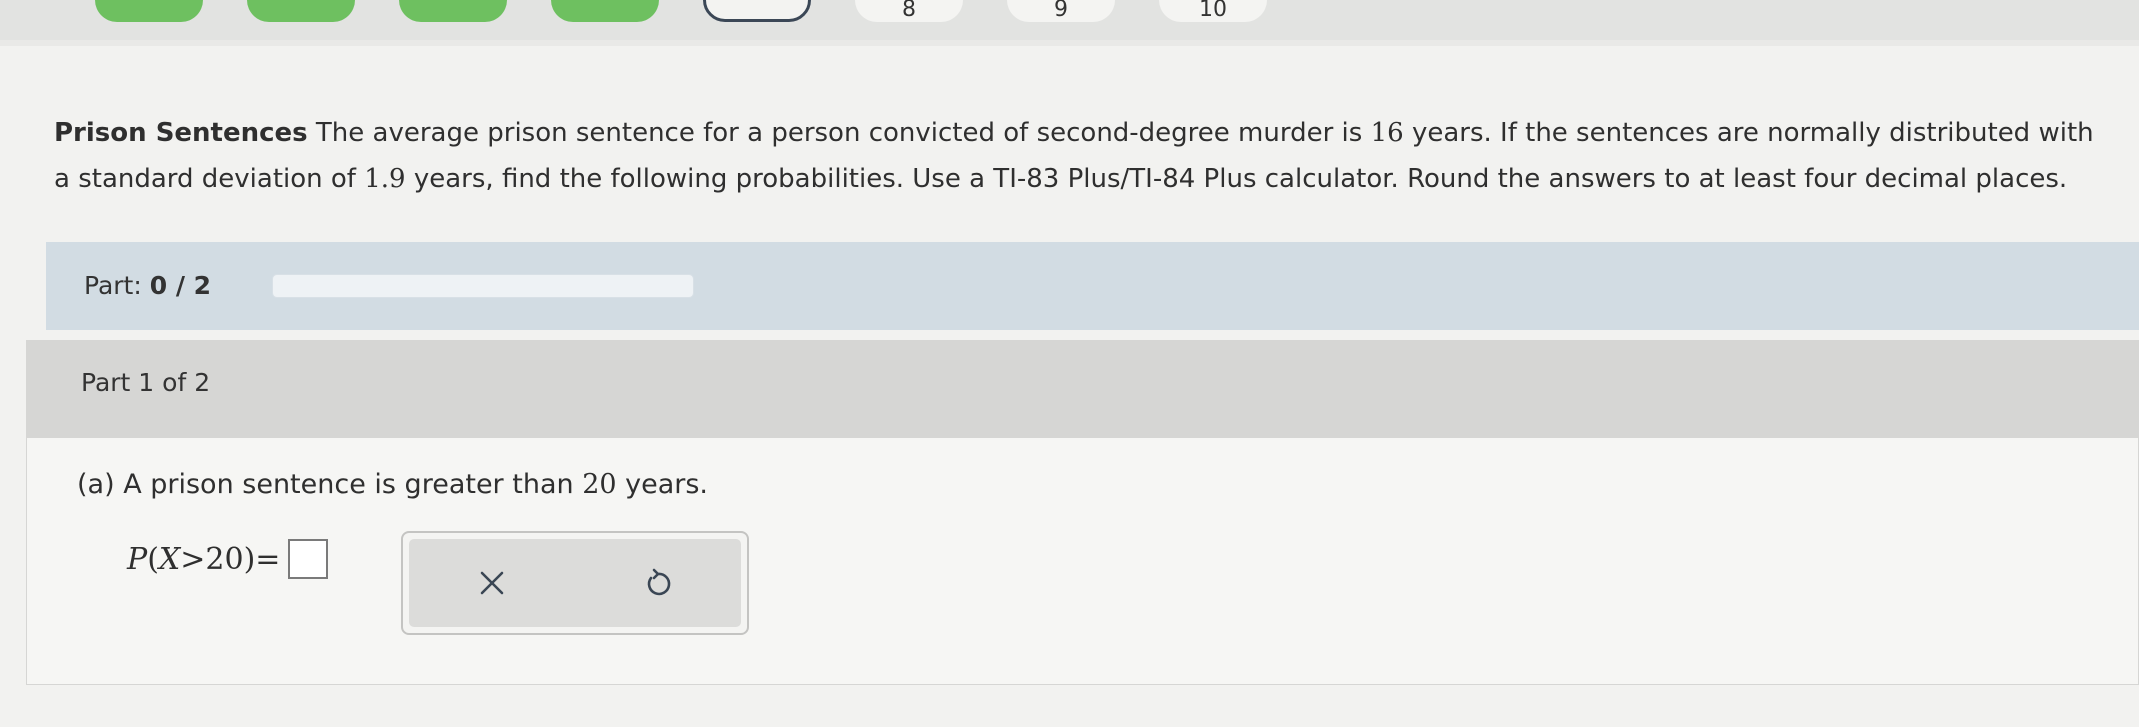  I want to click on step-pill-current, so click(757, 11).